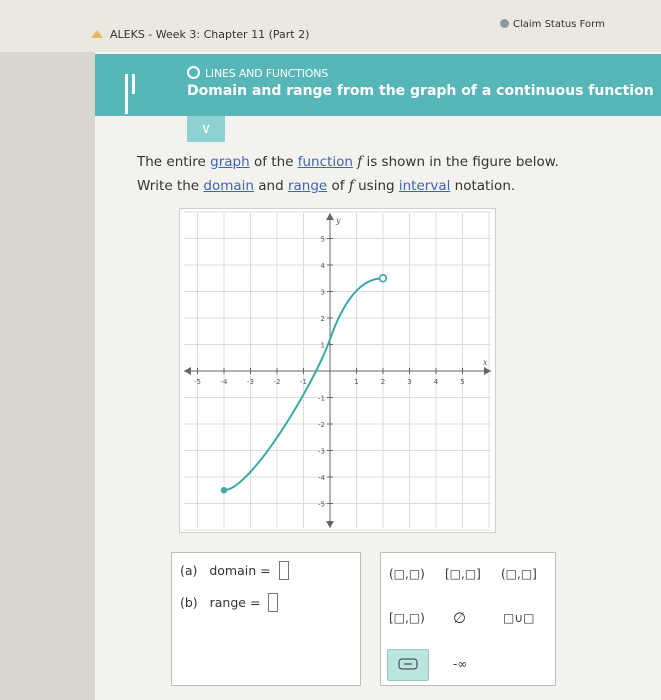 Image resolution: width=661 pixels, height=700 pixels. I want to click on text: of the, so click(273, 162).